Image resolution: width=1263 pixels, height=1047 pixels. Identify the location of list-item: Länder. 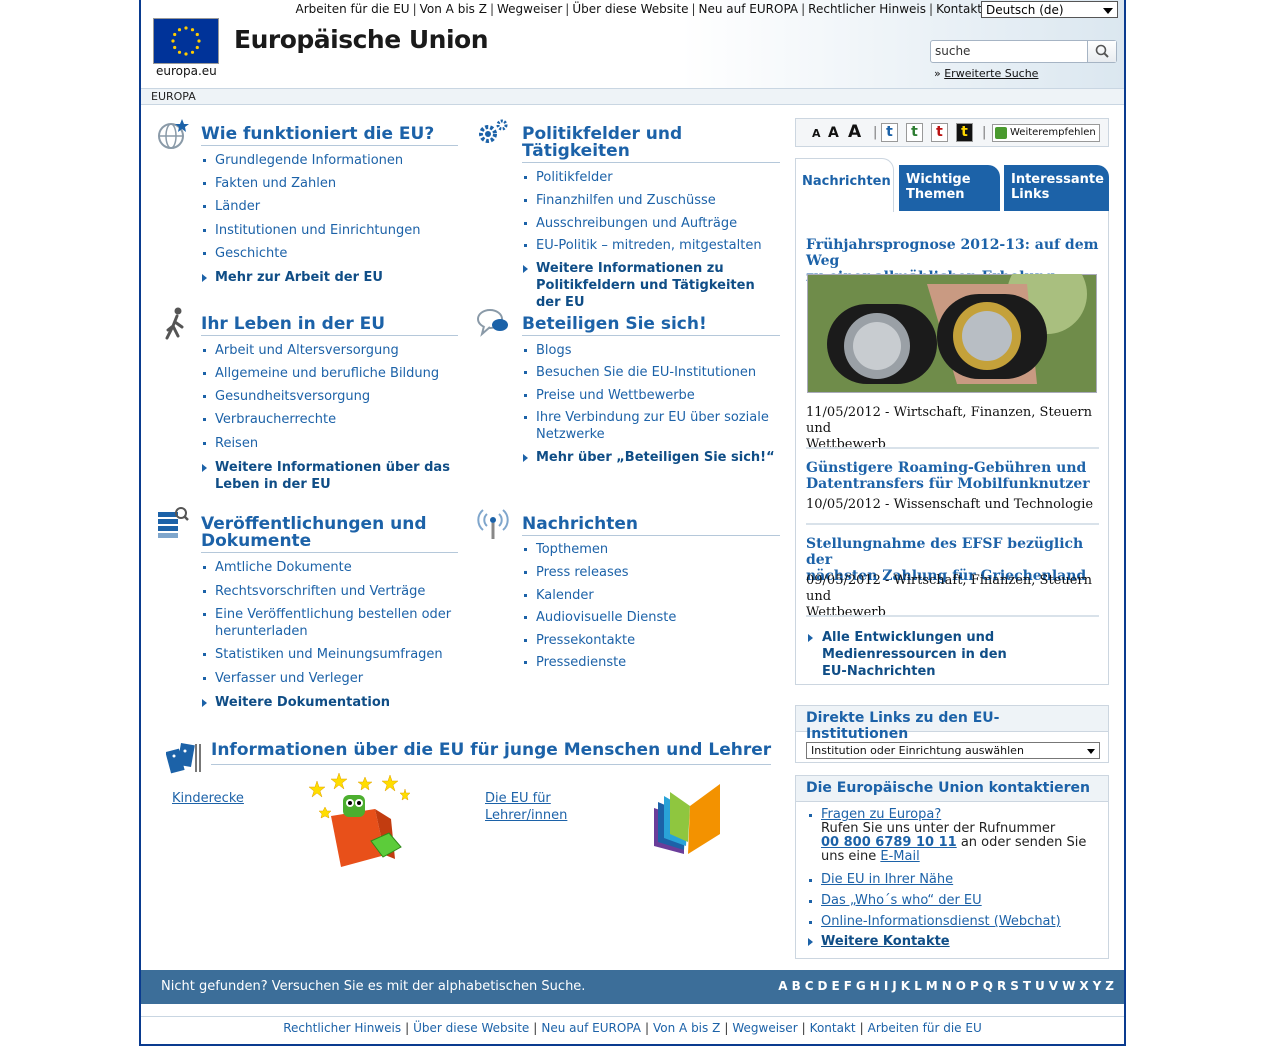
(329, 206).